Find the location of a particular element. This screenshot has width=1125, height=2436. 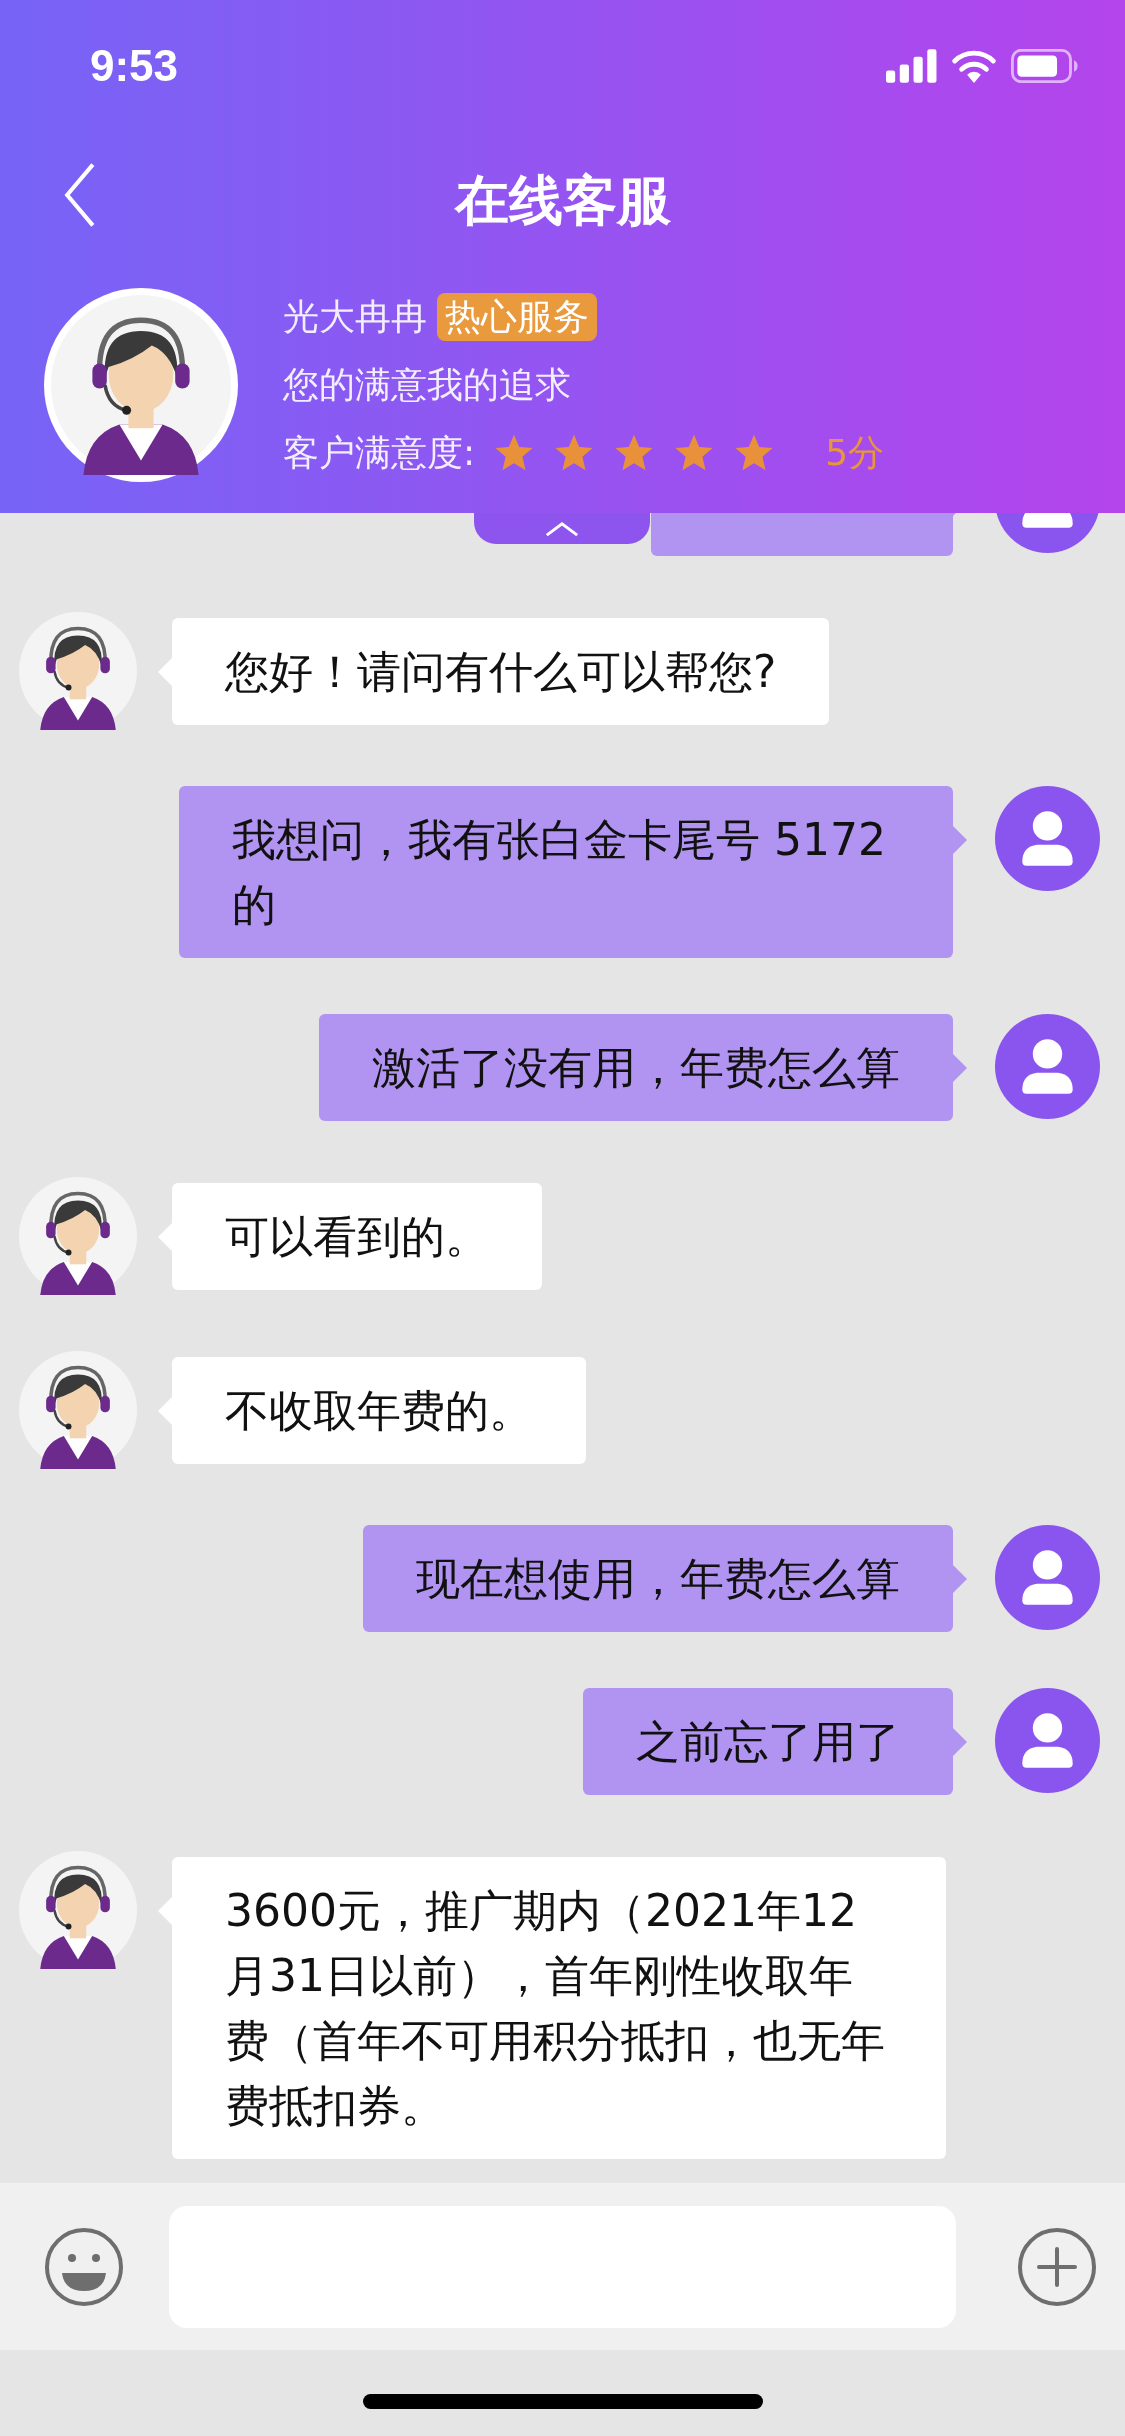

agent-message: 可以看到的。 is located at coordinates (357, 1236).